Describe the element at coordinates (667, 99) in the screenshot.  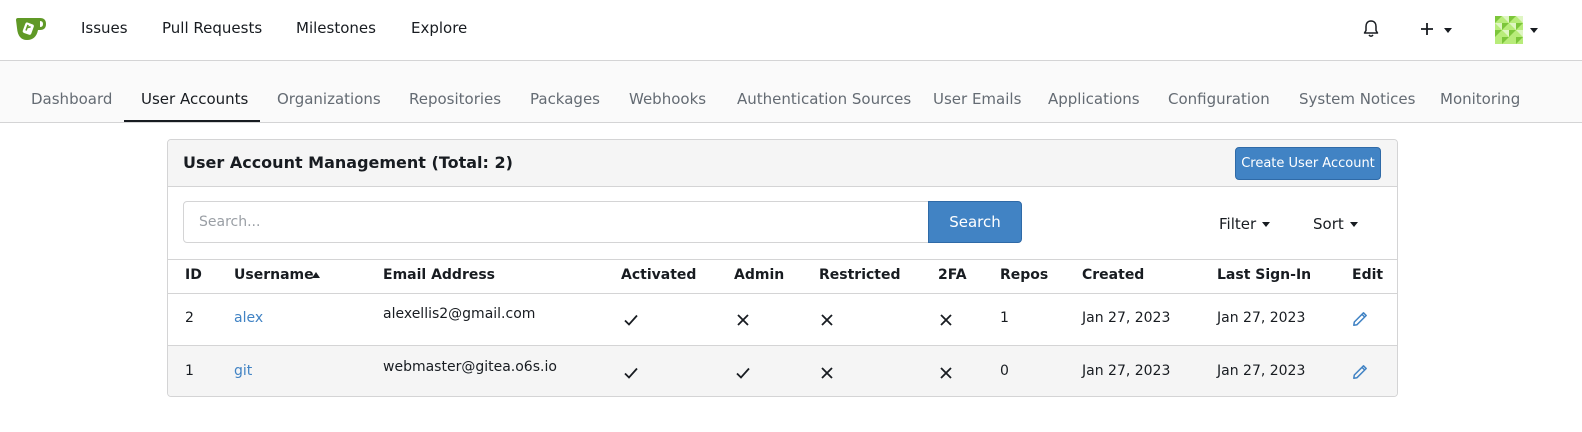
I see `tab-webhooks: Webhooks` at that location.